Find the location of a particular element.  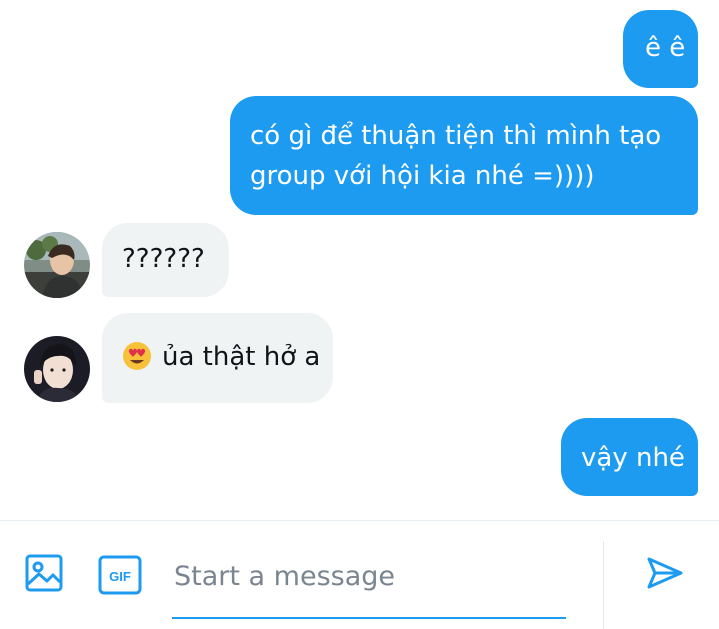

media-button is located at coordinates (44, 575).